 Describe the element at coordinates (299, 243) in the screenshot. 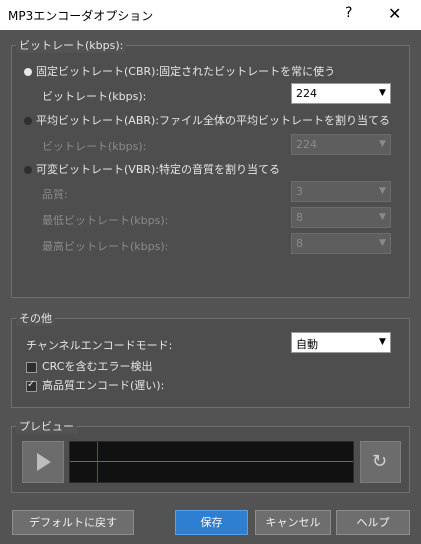

I see `max-bitrate-value: 8` at that location.